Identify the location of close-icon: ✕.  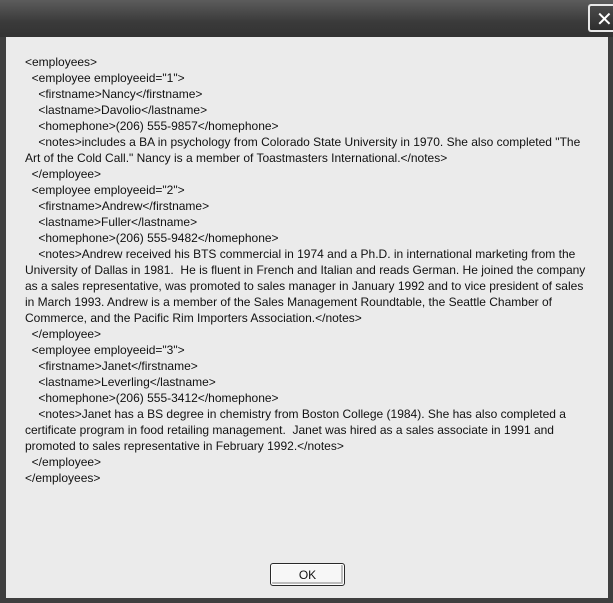
(604, 19).